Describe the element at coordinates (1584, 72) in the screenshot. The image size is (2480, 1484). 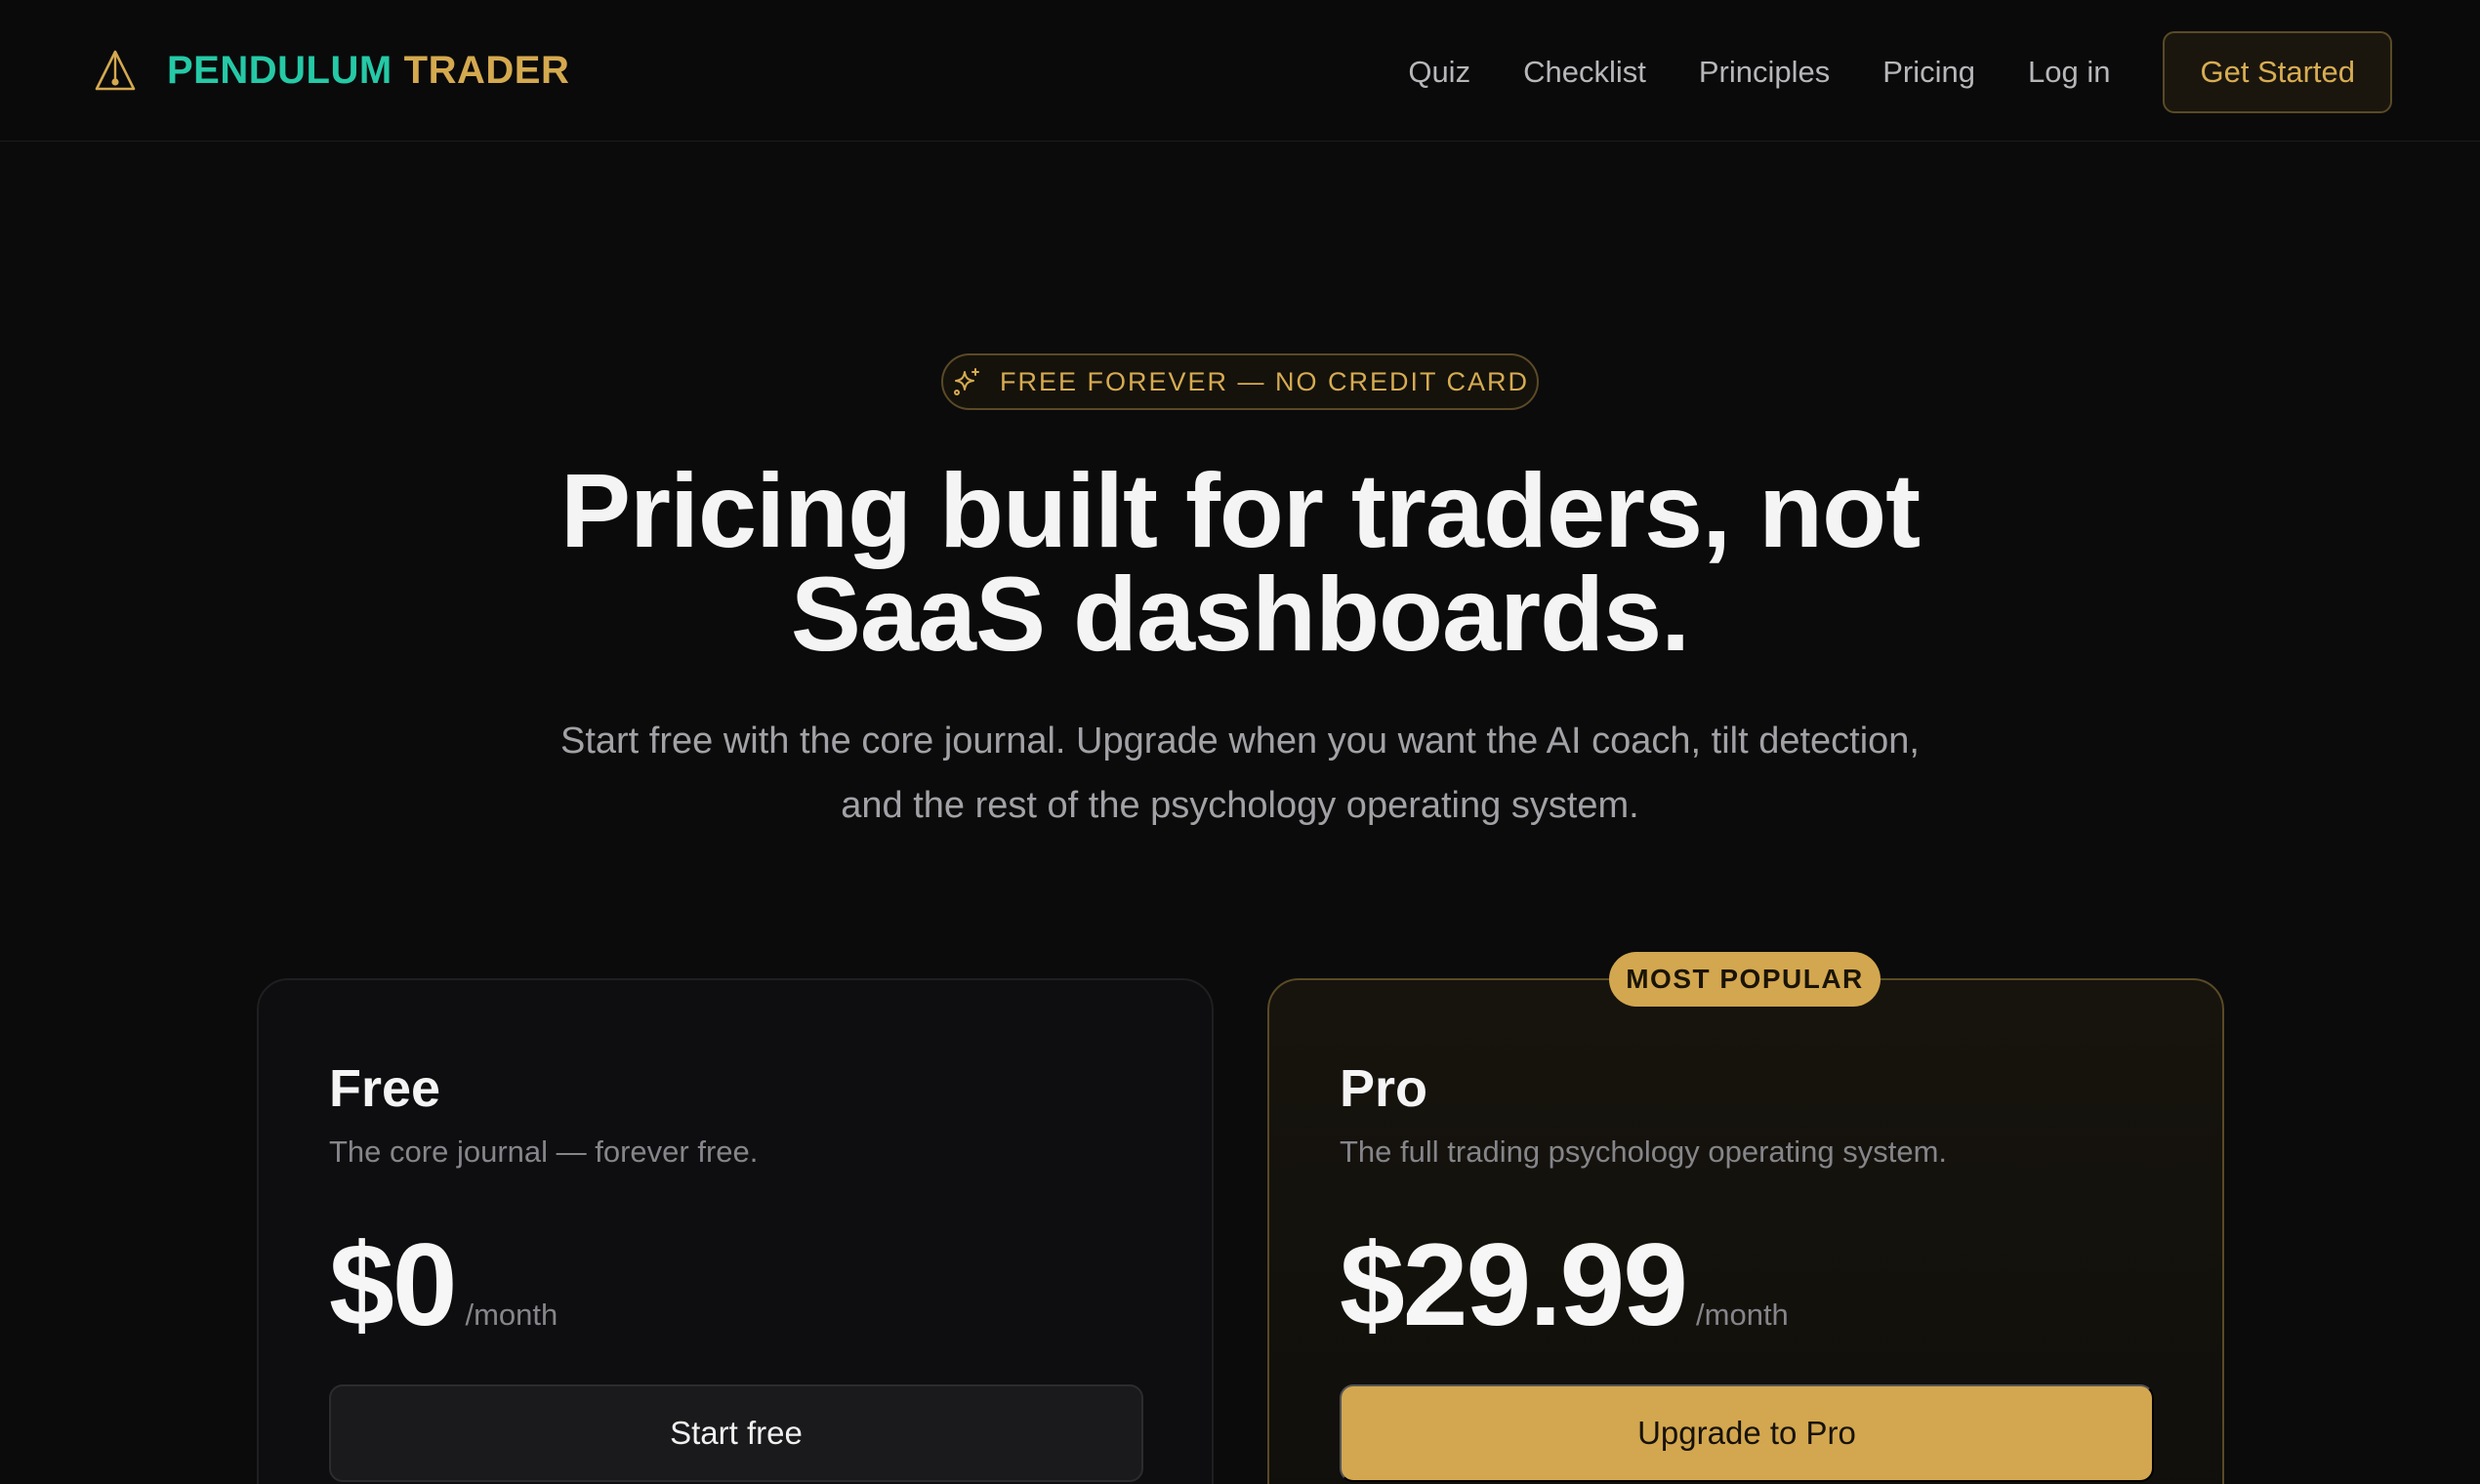
I see `nav-link-checklist: Checklist` at that location.